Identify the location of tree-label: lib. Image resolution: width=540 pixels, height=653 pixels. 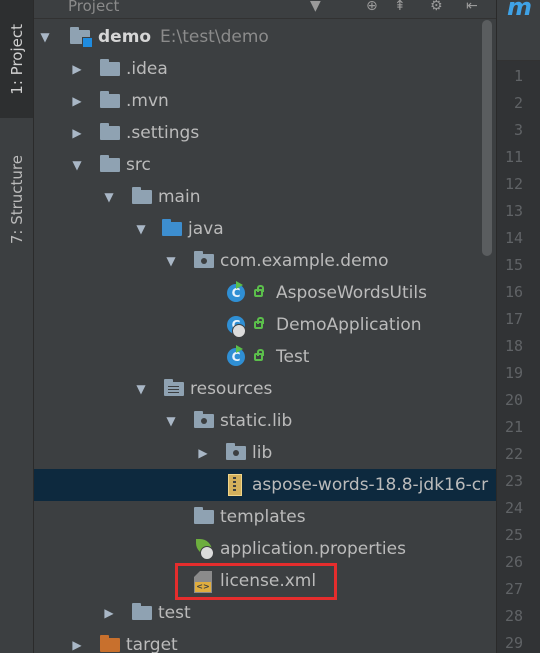
(262, 453).